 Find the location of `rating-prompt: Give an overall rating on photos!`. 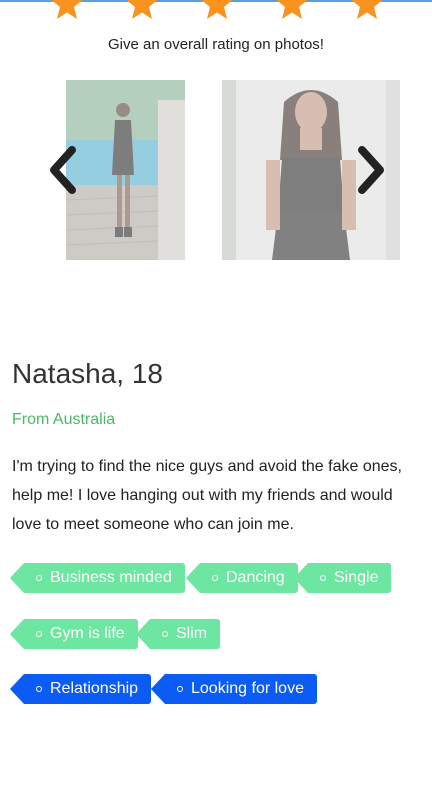

rating-prompt: Give an overall rating on photos! is located at coordinates (216, 44).